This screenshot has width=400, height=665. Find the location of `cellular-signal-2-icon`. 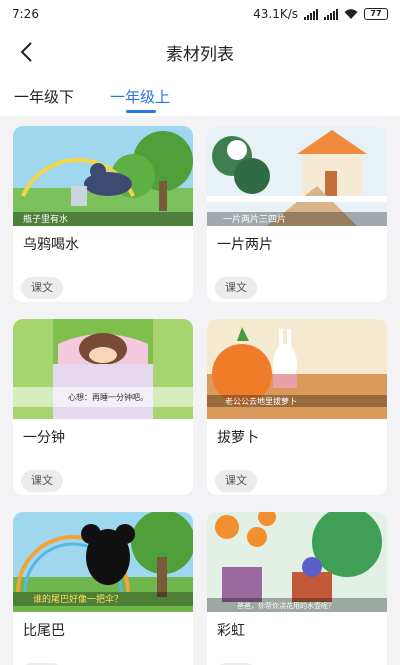

cellular-signal-2-icon is located at coordinates (331, 14).